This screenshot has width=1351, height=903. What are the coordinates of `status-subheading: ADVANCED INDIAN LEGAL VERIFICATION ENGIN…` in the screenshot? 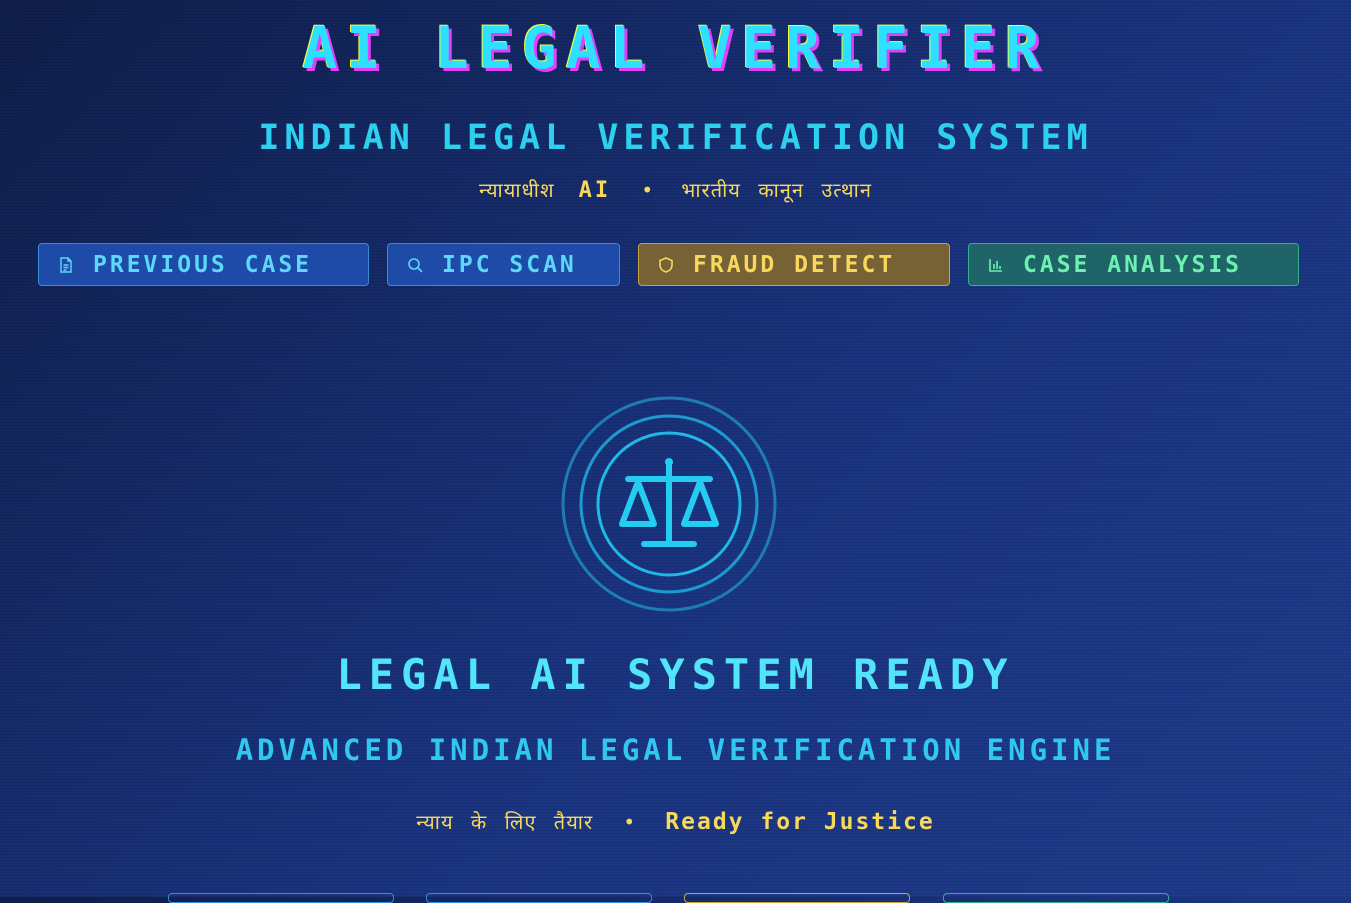 It's located at (675, 750).